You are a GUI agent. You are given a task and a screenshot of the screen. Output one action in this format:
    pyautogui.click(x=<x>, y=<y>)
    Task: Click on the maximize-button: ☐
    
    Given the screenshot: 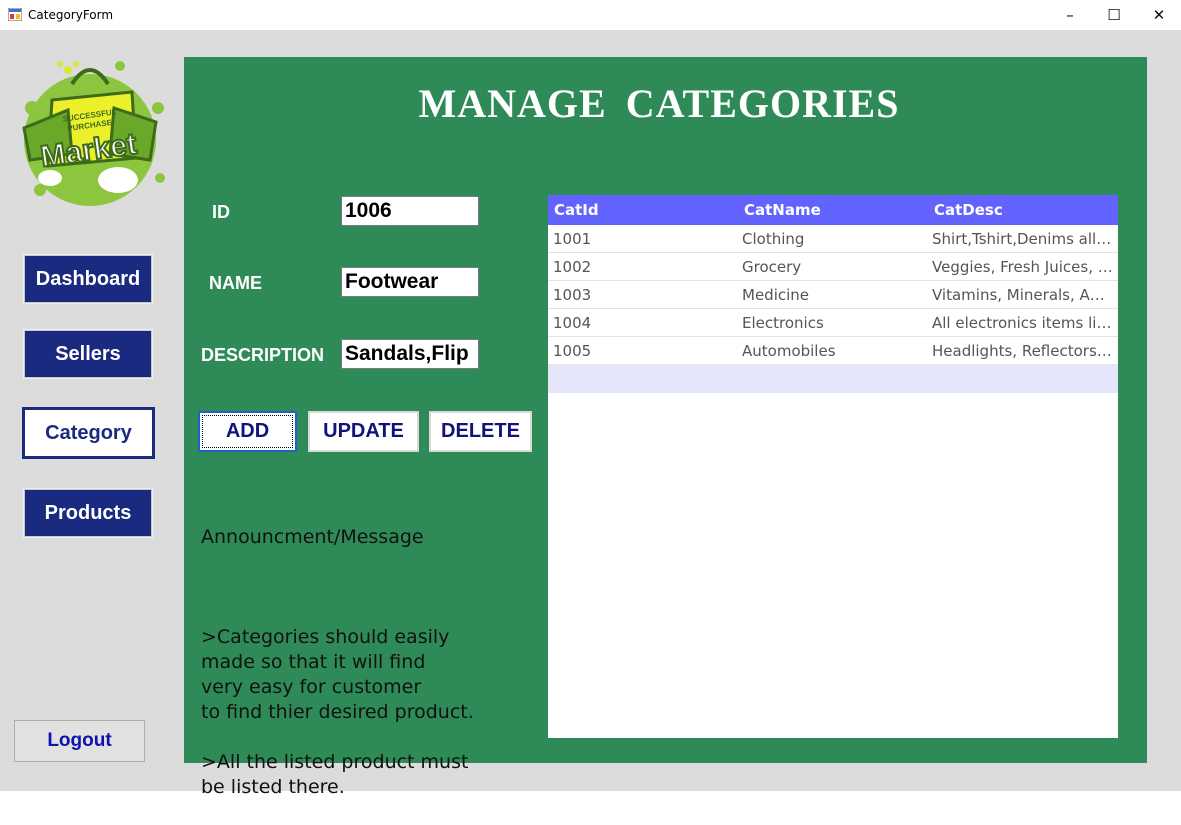 What is the action you would take?
    pyautogui.click(x=1114, y=15)
    